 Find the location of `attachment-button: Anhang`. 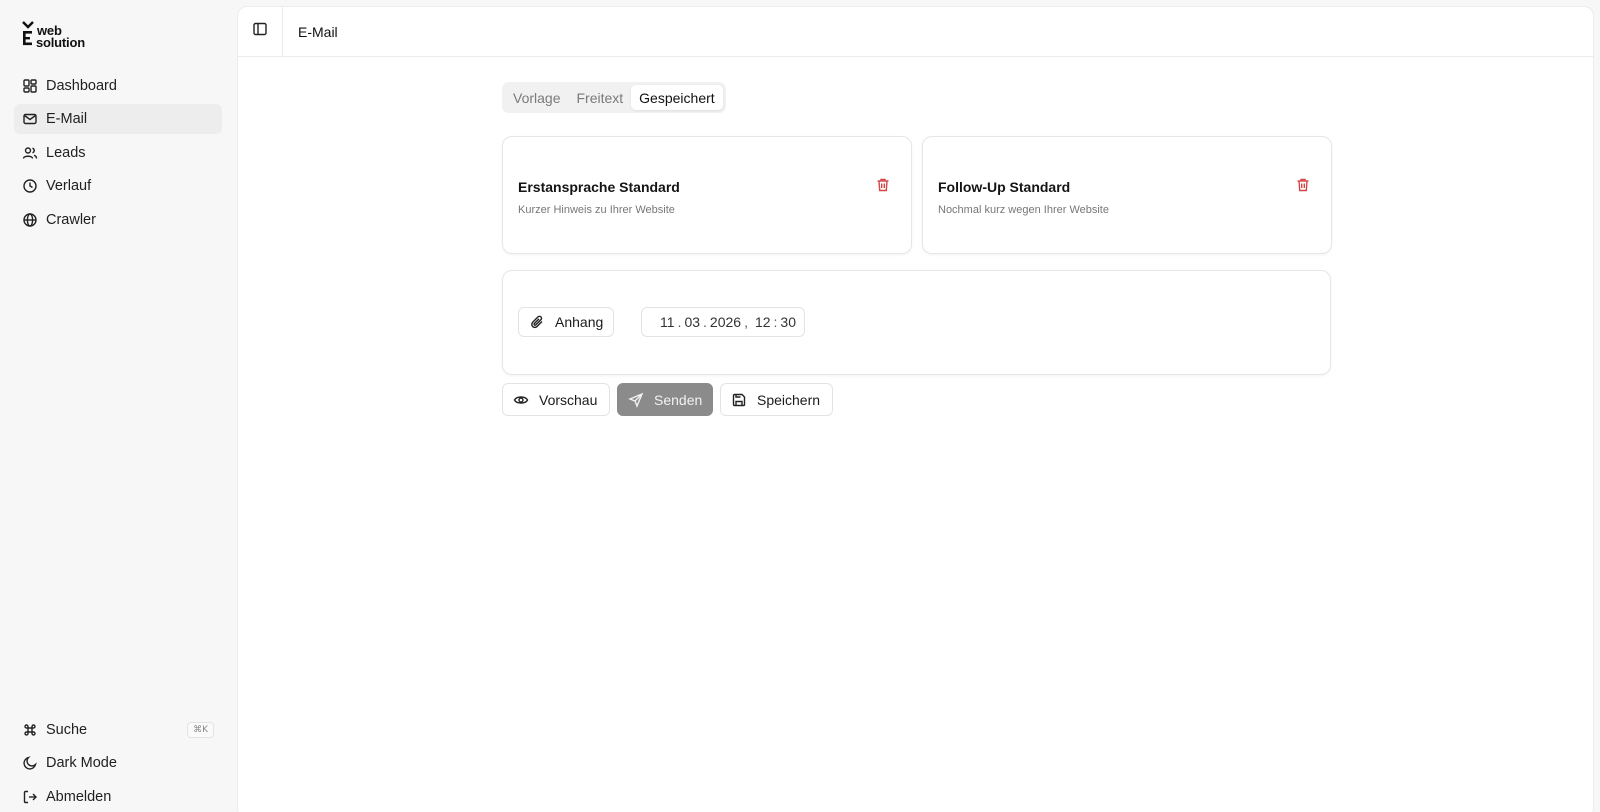

attachment-button: Anhang is located at coordinates (566, 322).